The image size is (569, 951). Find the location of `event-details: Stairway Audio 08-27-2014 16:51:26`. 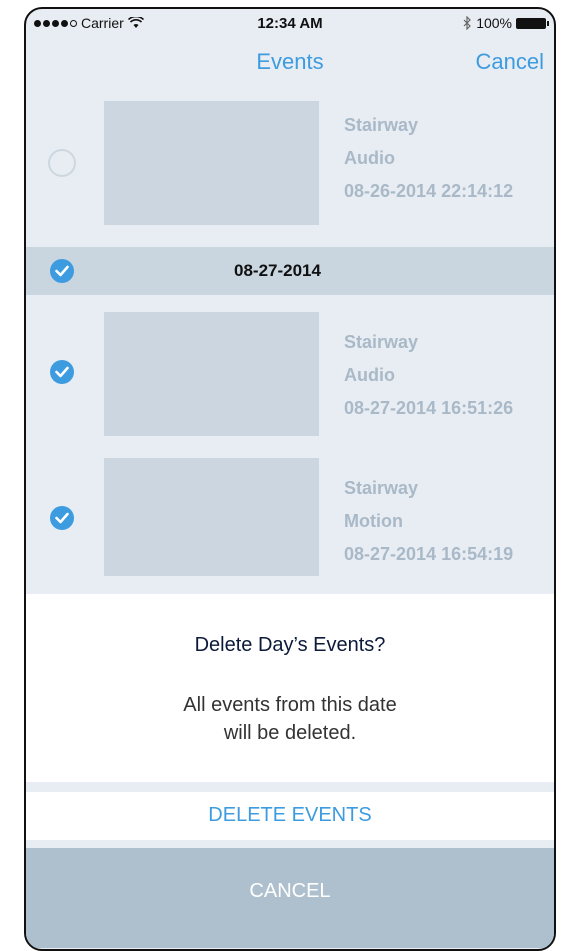

event-details: Stairway Audio 08-27-2014 16:51:26 is located at coordinates (428, 375).